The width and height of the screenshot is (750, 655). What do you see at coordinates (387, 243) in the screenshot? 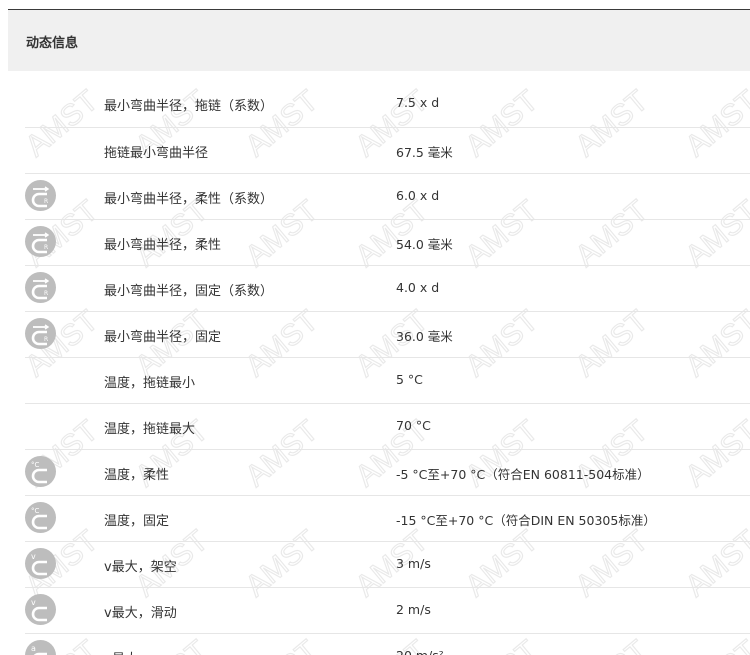
I see `spec-row: R 最小弯曲半径，柔性 54.0 毫米` at bounding box center [387, 243].